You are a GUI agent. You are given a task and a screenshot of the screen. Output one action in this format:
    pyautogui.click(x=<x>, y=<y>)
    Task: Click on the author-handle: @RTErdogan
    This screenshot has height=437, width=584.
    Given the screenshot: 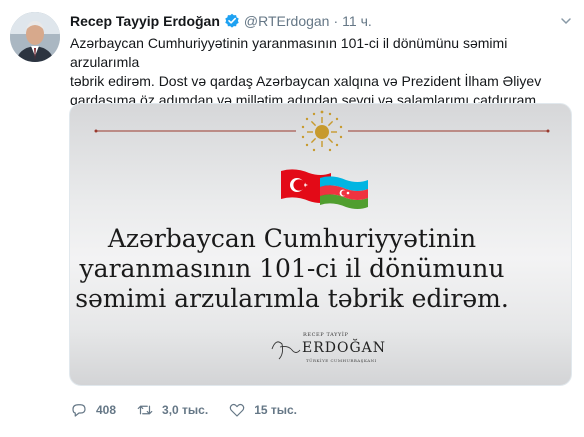 What is the action you would take?
    pyautogui.click(x=287, y=21)
    